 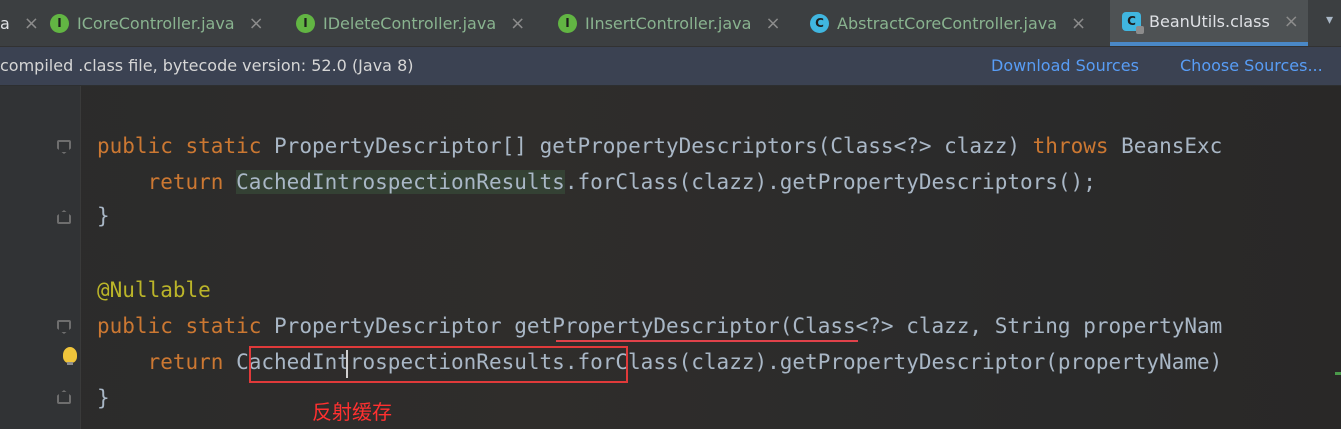 I want to click on text-caret, so click(x=347, y=364).